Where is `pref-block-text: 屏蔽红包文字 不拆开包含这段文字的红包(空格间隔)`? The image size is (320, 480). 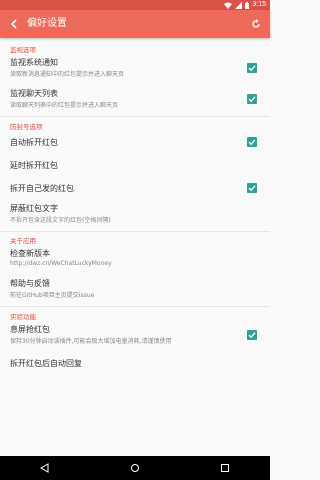
pref-block-text: 屏蔽红包文字 不拆开包含这段文字的红包(空格间隔) is located at coordinates (135, 215).